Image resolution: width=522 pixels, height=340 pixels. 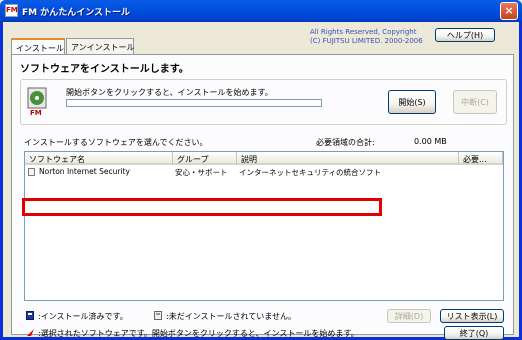 What do you see at coordinates (474, 333) in the screenshot?
I see `exit-button: 終了(Q)` at bounding box center [474, 333].